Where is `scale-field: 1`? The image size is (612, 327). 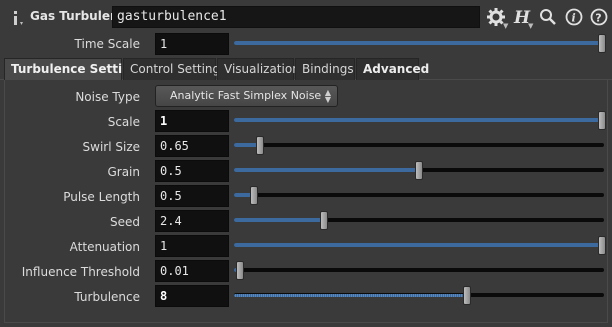 scale-field: 1 is located at coordinates (192, 121).